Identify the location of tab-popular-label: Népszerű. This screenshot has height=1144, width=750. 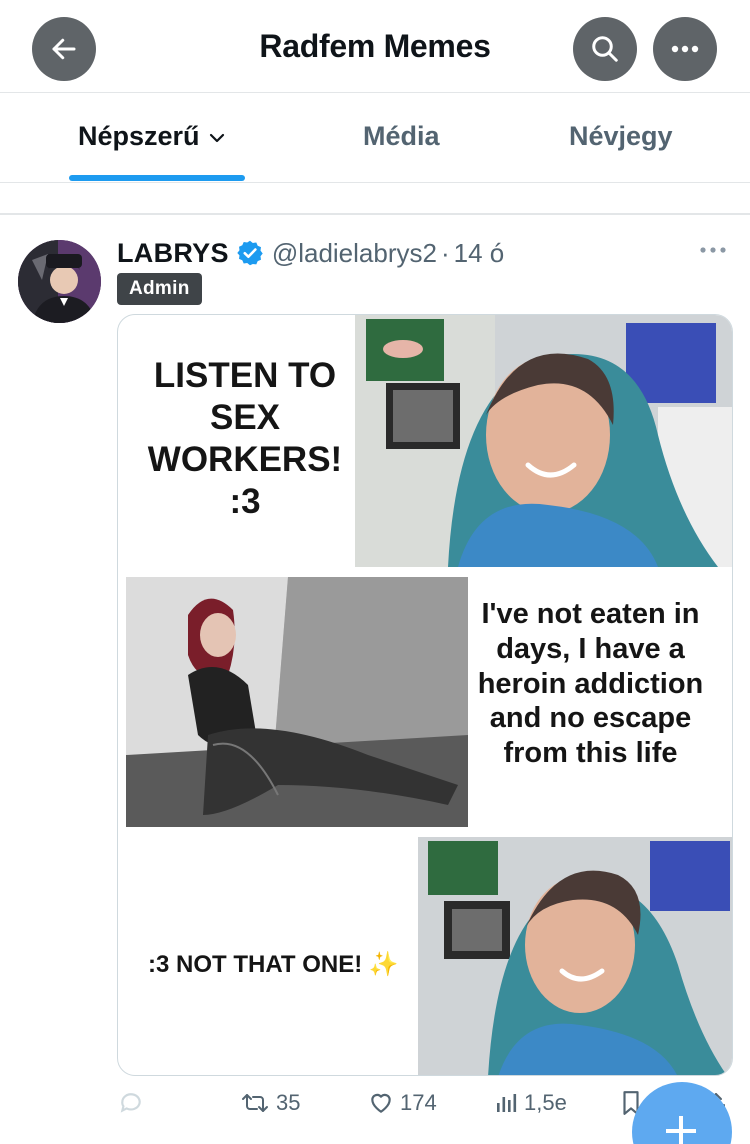
(139, 136).